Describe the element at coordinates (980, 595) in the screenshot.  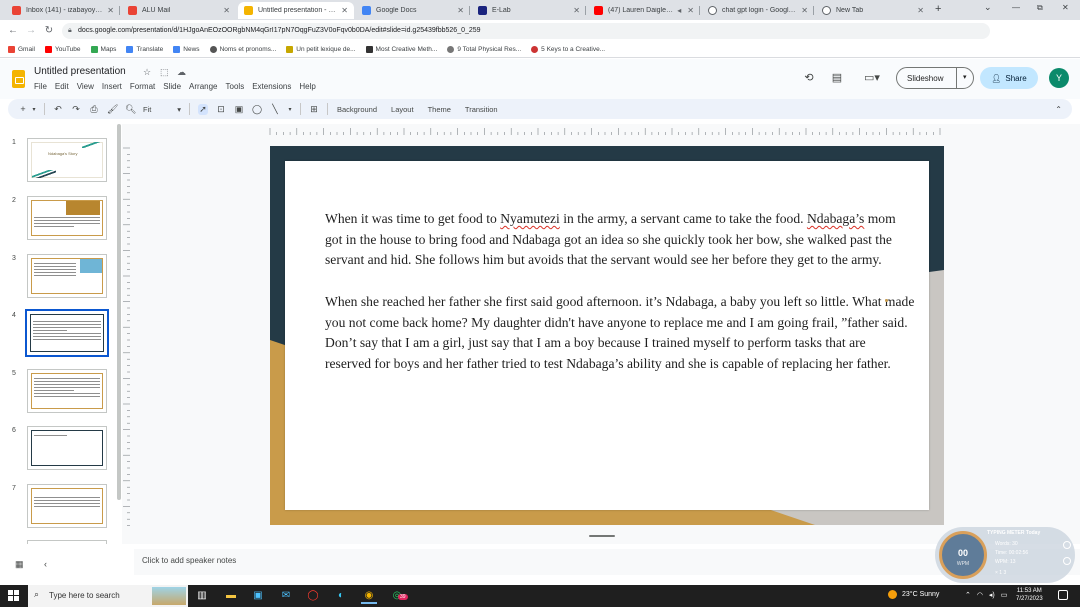
I see `wifi-icon: ◠` at that location.